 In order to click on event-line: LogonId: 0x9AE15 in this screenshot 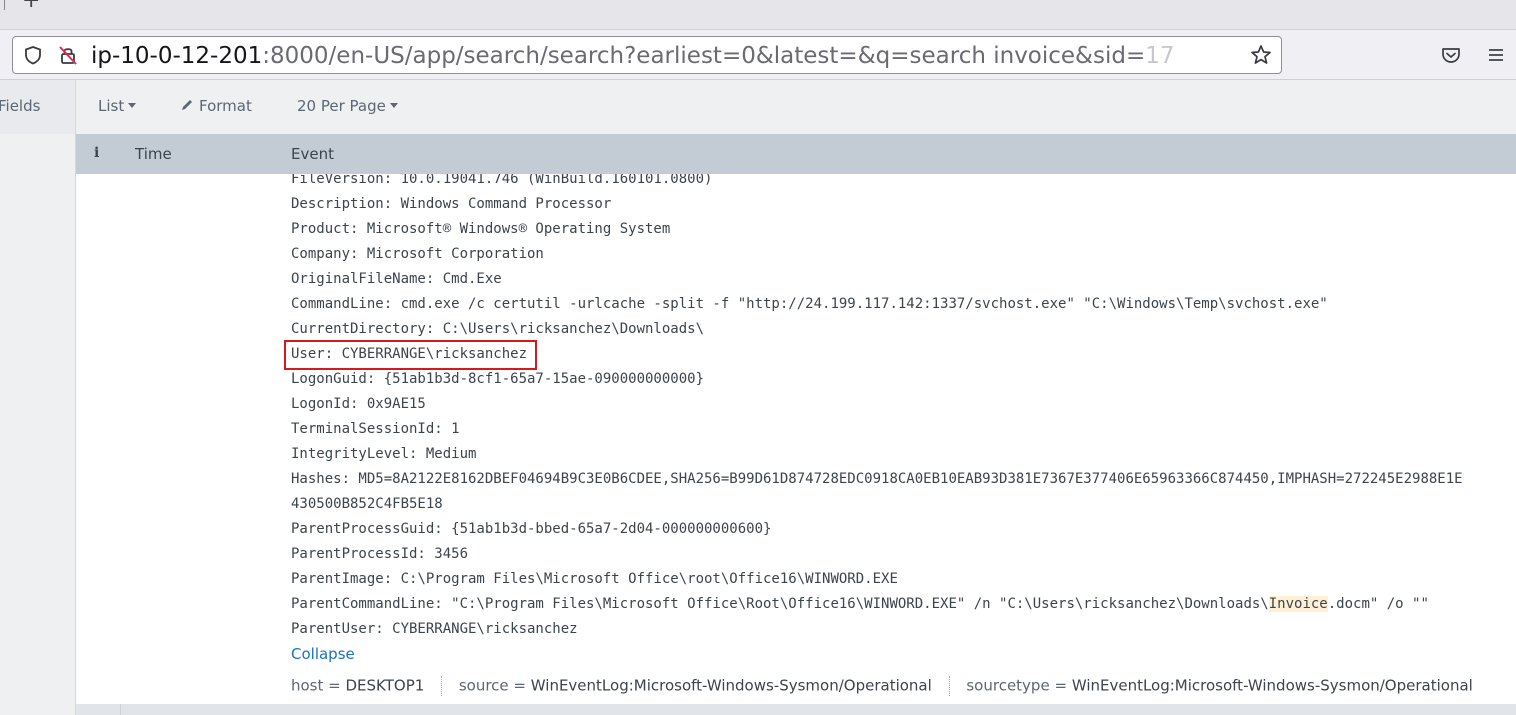, I will do `click(358, 404)`.